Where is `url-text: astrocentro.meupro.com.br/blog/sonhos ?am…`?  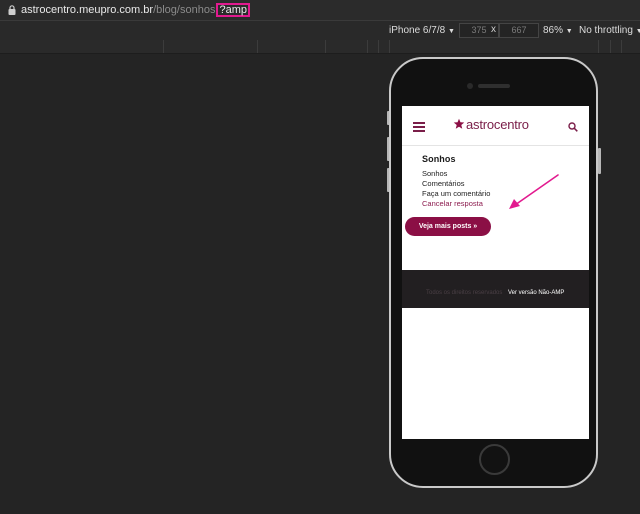 url-text: astrocentro.meupro.com.br/blog/sonhos ?am… is located at coordinates (135, 10).